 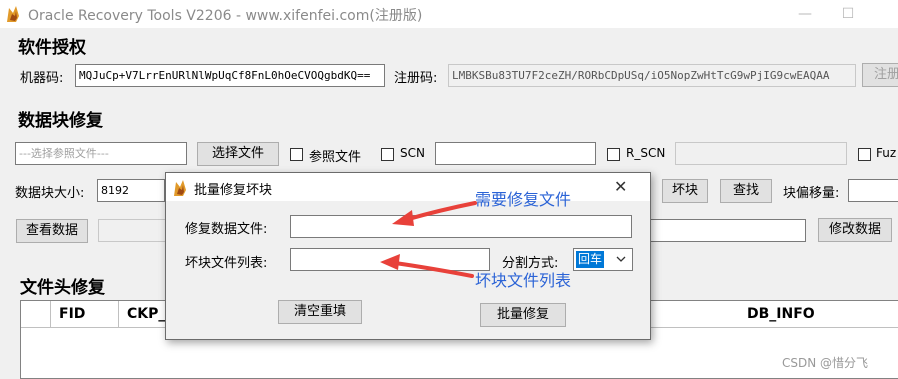 What do you see at coordinates (387, 154) in the screenshot?
I see `scn-checkbox` at bounding box center [387, 154].